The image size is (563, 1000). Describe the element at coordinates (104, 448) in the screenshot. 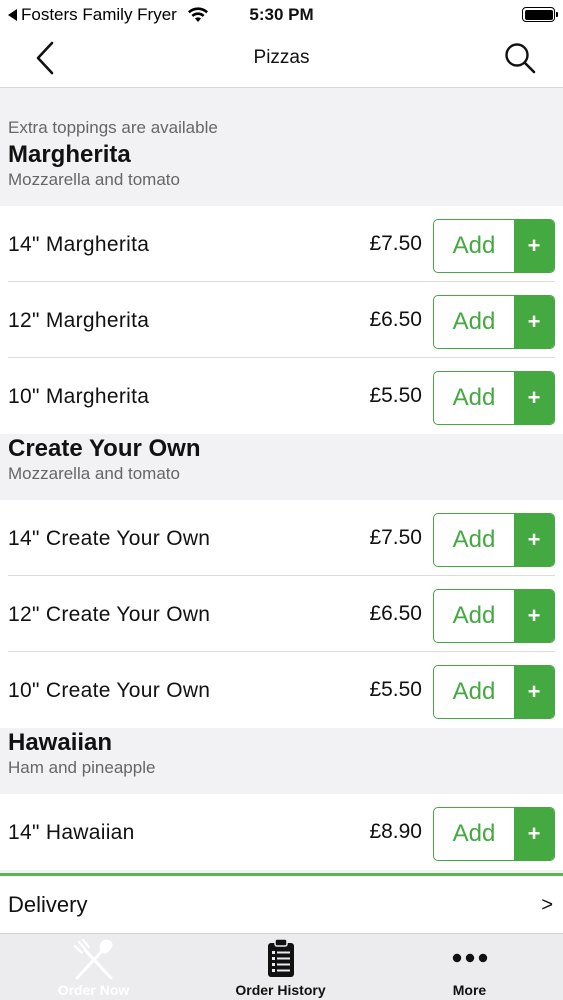

I see `group-title: Create Your Own` at that location.